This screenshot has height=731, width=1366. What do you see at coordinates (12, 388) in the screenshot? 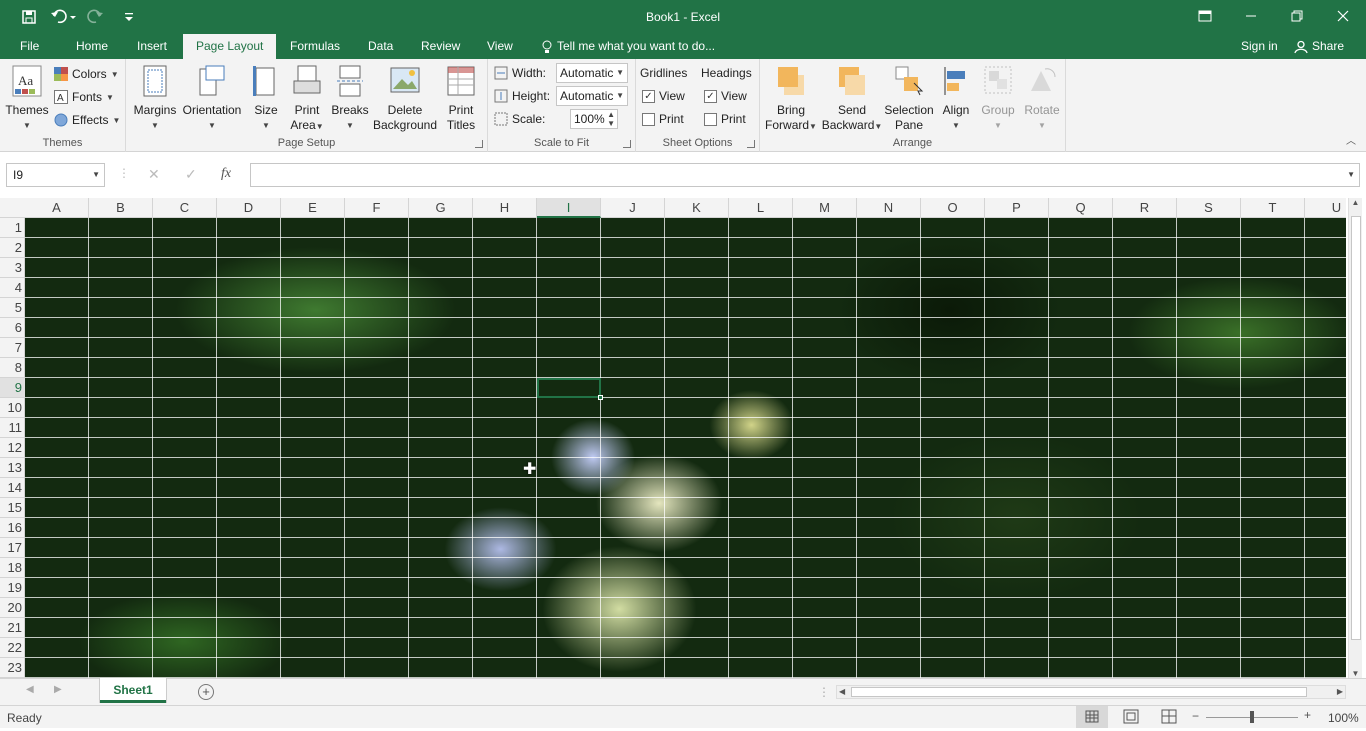
I see `row-header: 9` at bounding box center [12, 388].